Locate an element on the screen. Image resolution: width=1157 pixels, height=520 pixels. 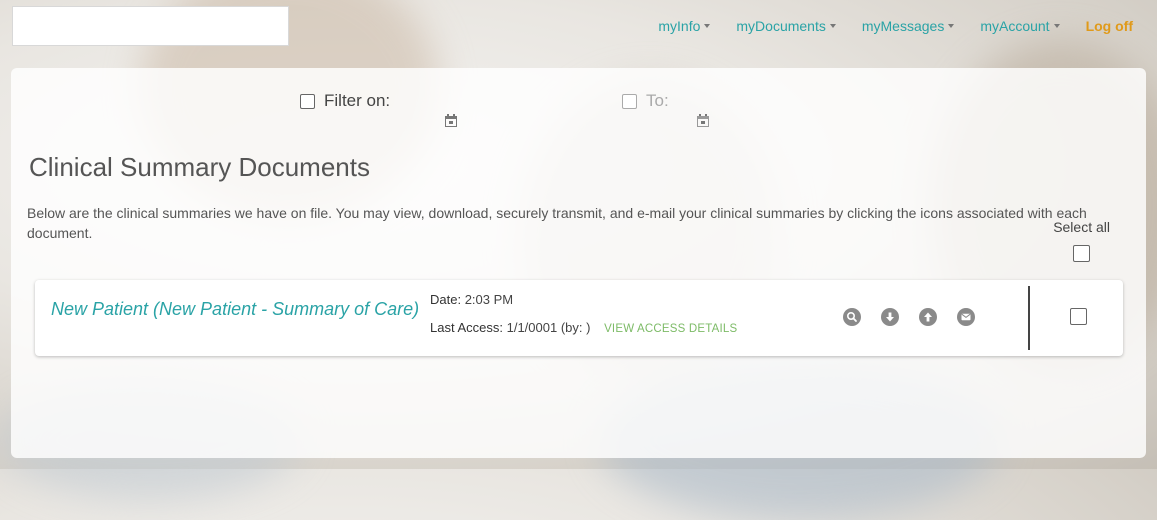
logo-placeholder is located at coordinates (150, 26).